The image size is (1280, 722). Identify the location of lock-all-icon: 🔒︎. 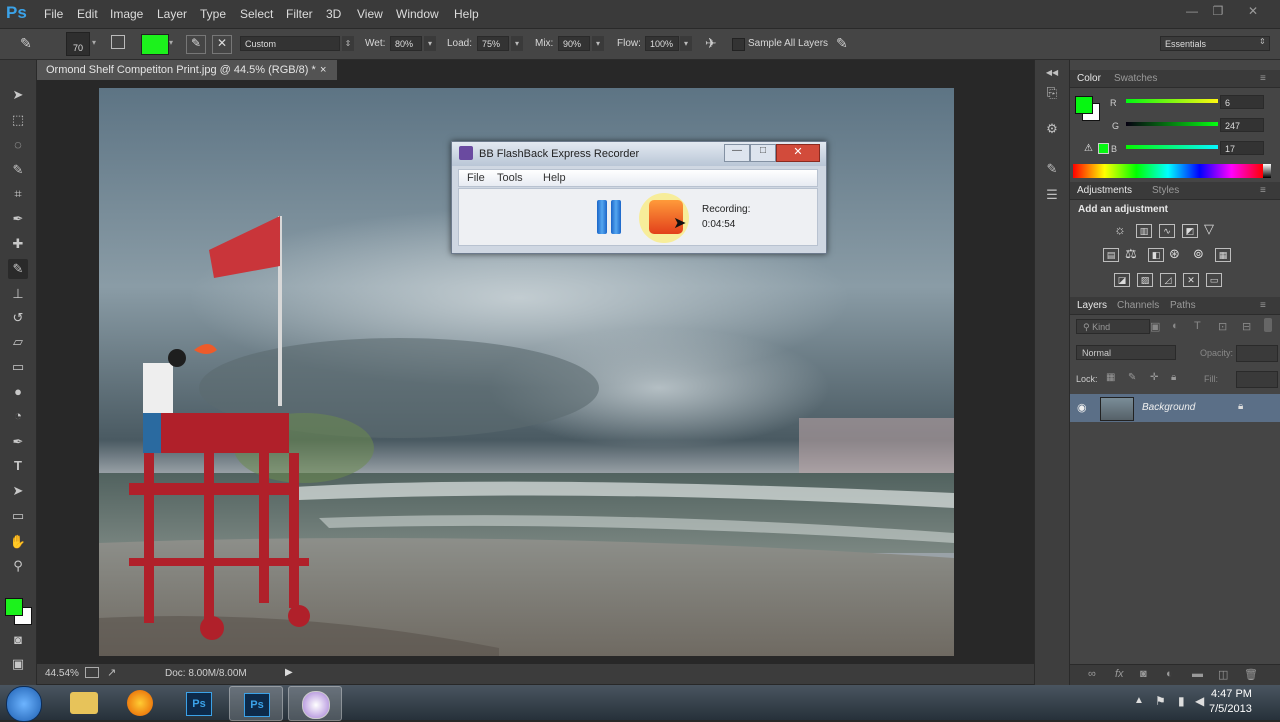
(1173, 377).